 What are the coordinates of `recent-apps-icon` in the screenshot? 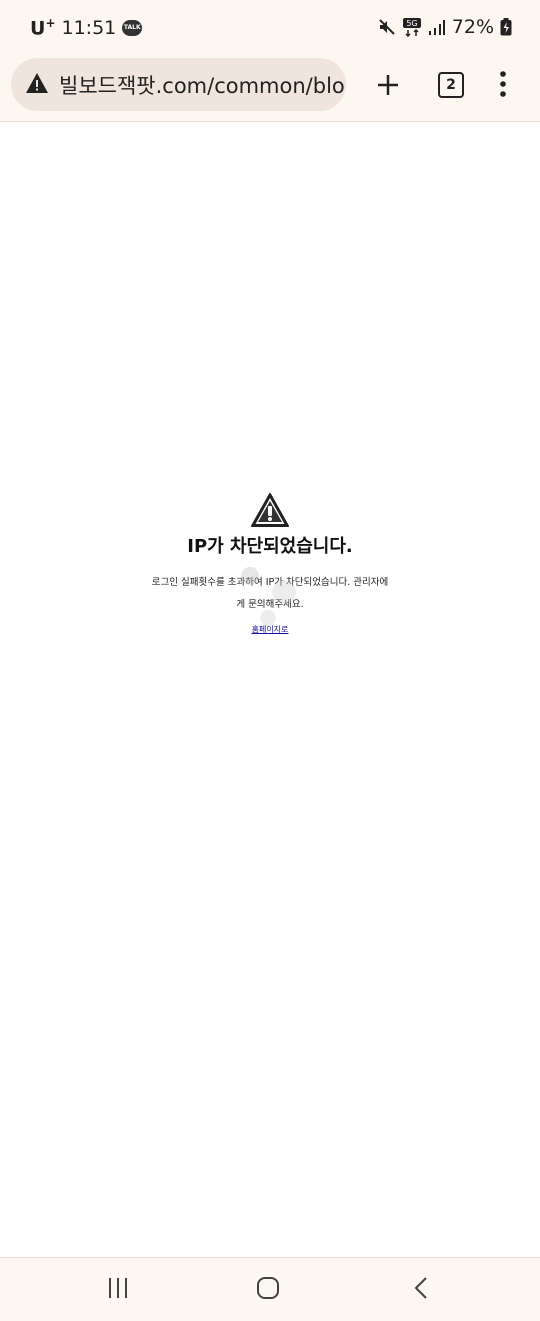 It's located at (118, 1288).